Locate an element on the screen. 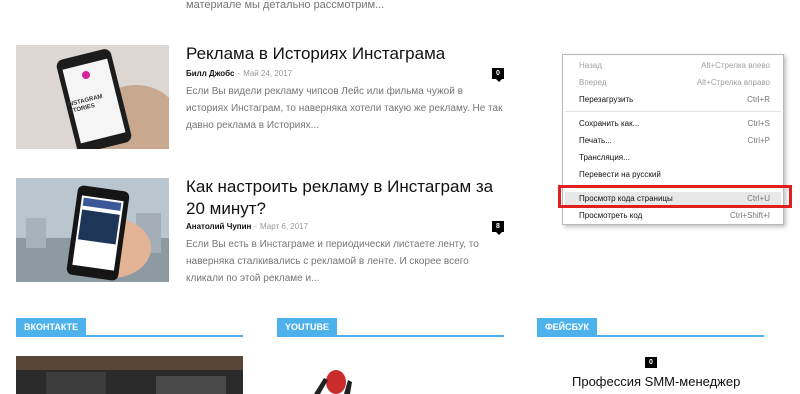 Image resolution: width=800 pixels, height=394 pixels. menu-item-label: Назад is located at coordinates (590, 65).